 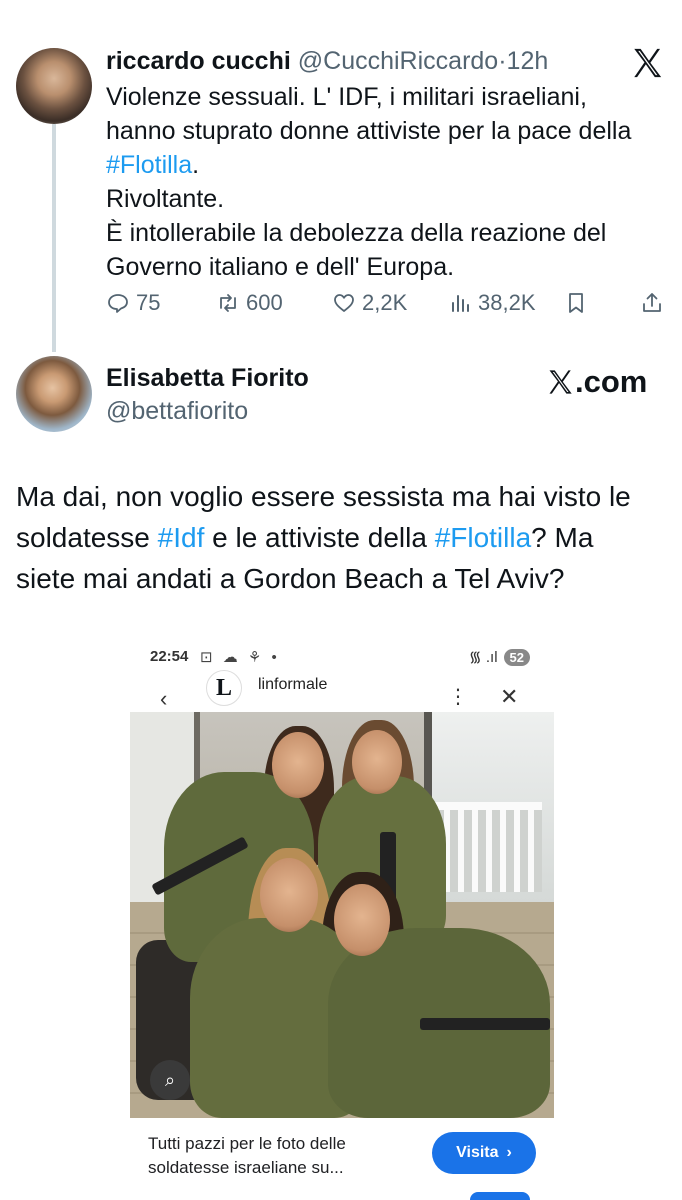 What do you see at coordinates (344, 303) in the screenshot?
I see `like-icon` at bounding box center [344, 303].